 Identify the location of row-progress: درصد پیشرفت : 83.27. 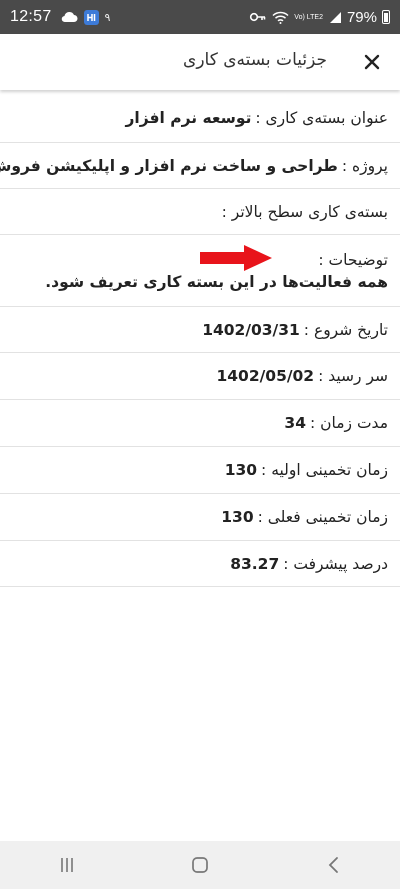
(200, 564).